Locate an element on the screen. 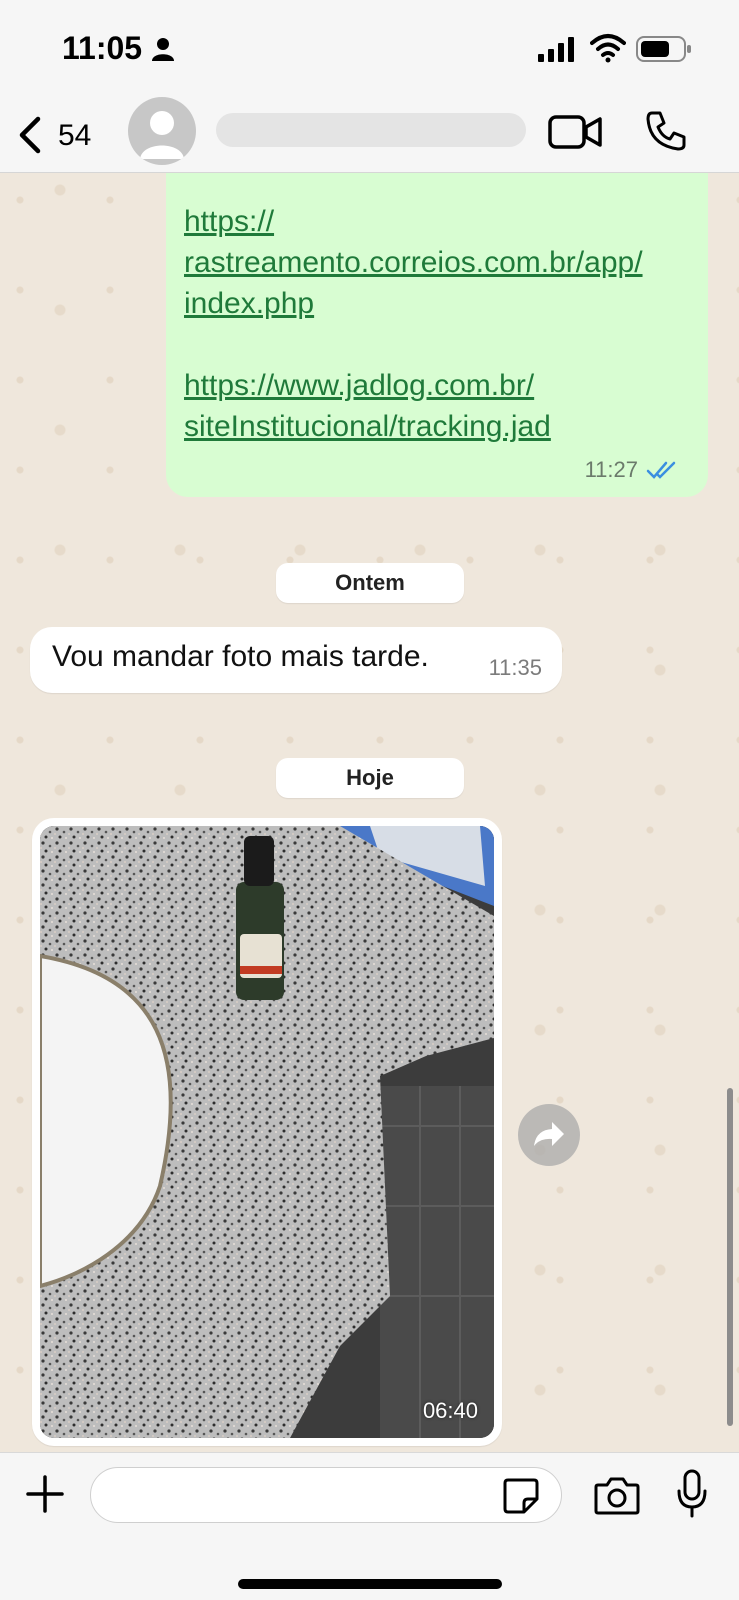  status-bar: 11:05 is located at coordinates (369, 47).